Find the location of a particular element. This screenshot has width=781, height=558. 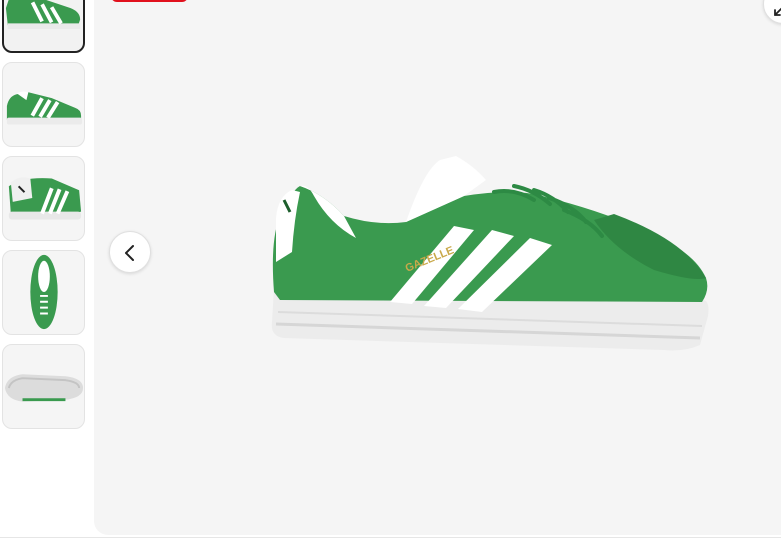

previous-image-button is located at coordinates (130, 252).